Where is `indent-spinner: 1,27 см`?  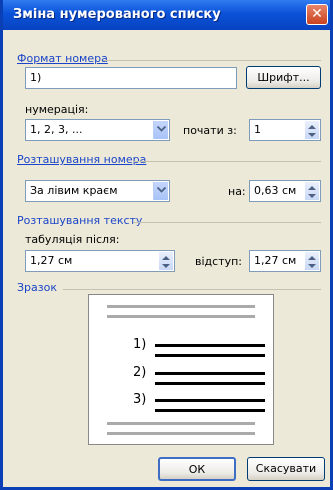 indent-spinner: 1,27 см is located at coordinates (285, 261).